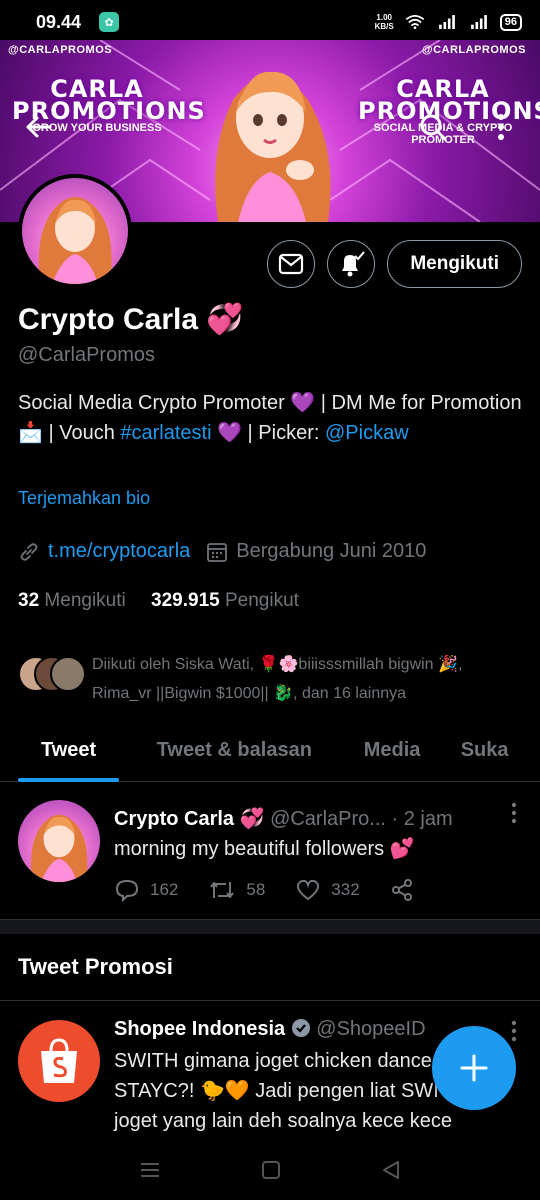 The height and width of the screenshot is (1200, 540). What do you see at coordinates (146, 890) in the screenshot?
I see `reply-button: 162` at bounding box center [146, 890].